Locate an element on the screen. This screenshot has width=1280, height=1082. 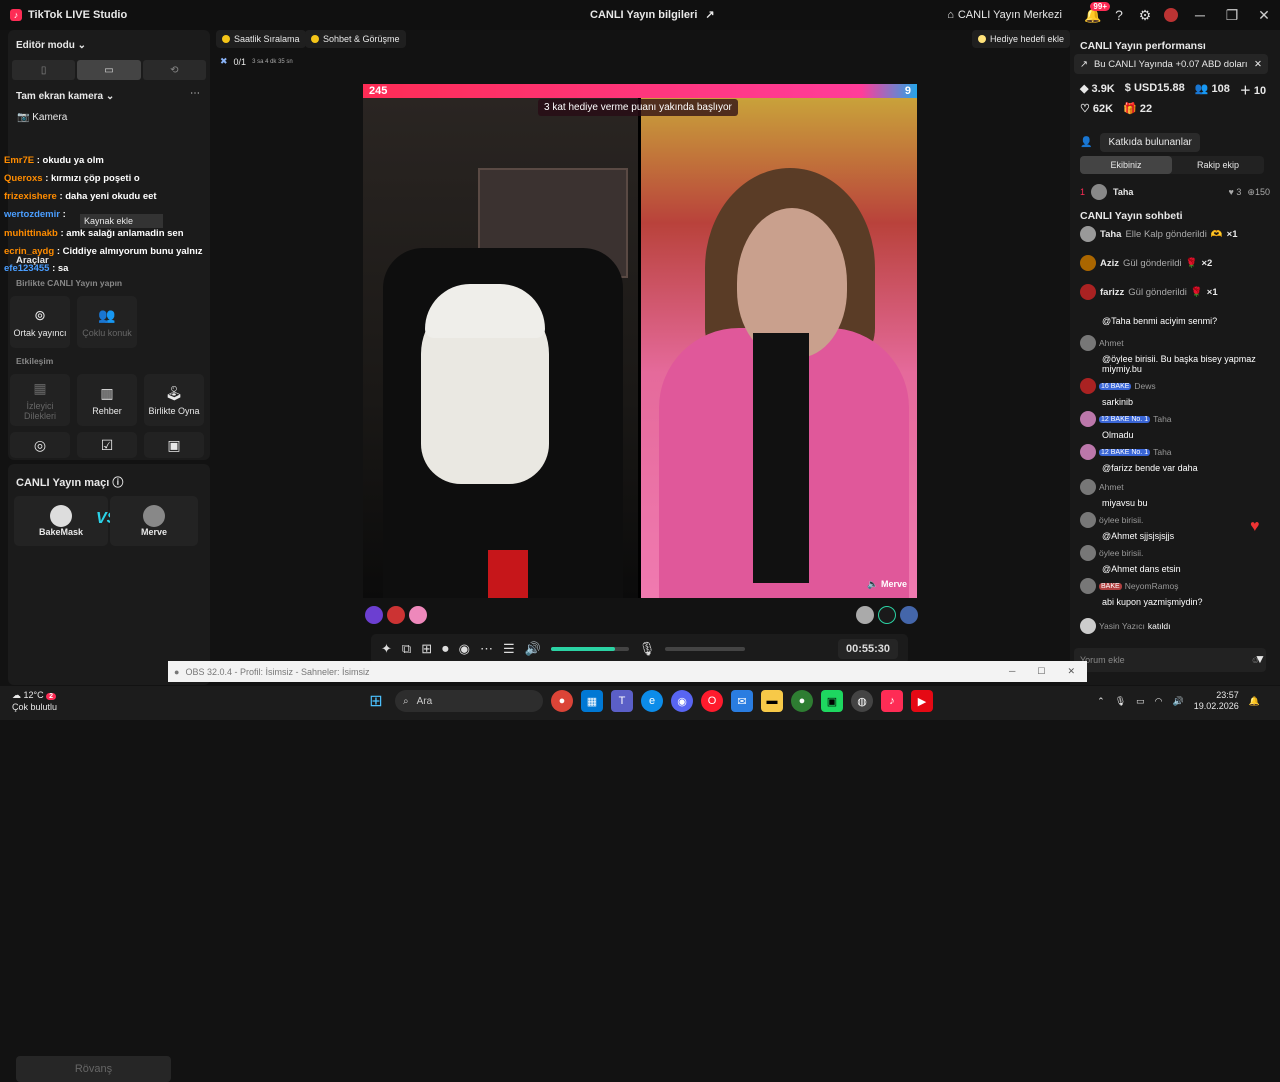
rematch-button: Rövanş is located at coordinates (93, 1069).